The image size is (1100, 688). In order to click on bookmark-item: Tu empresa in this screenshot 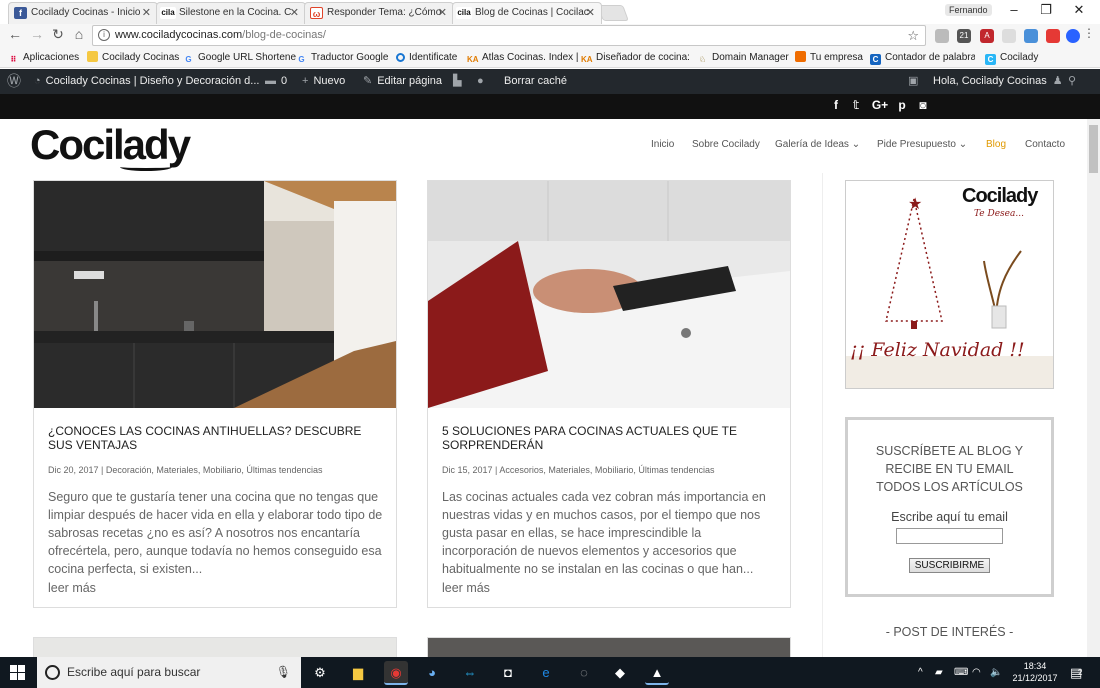, I will do `click(829, 58)`.